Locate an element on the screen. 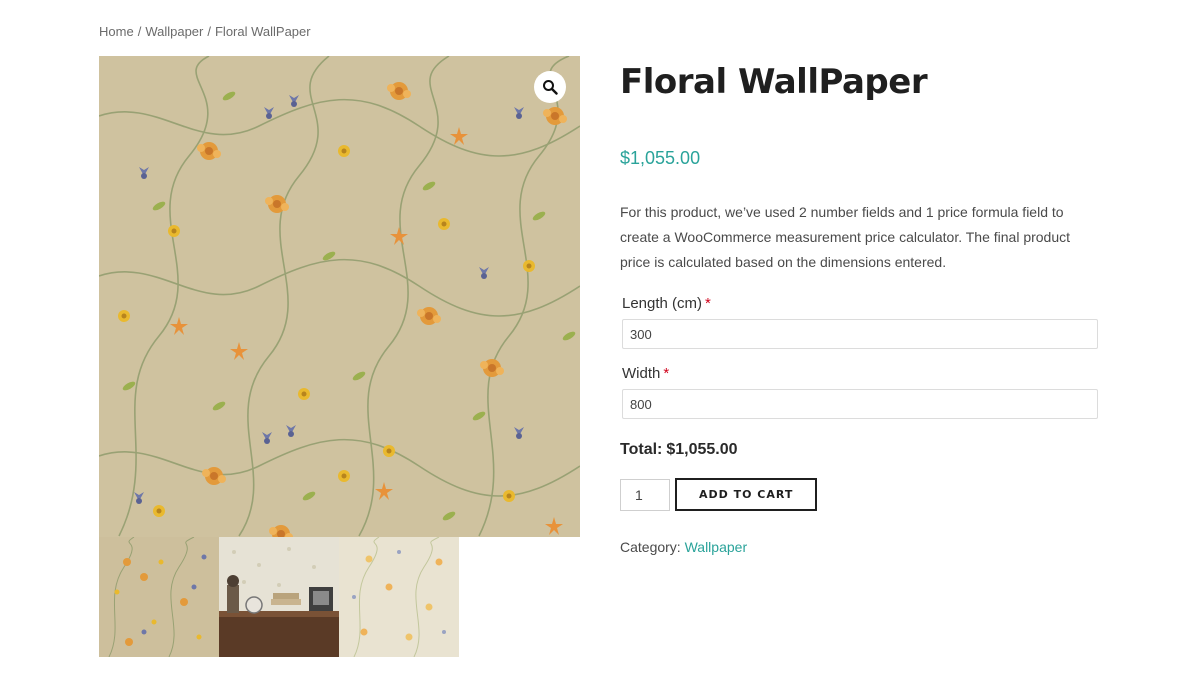 The width and height of the screenshot is (1200, 685). thumbnail-strip is located at coordinates (279, 597).